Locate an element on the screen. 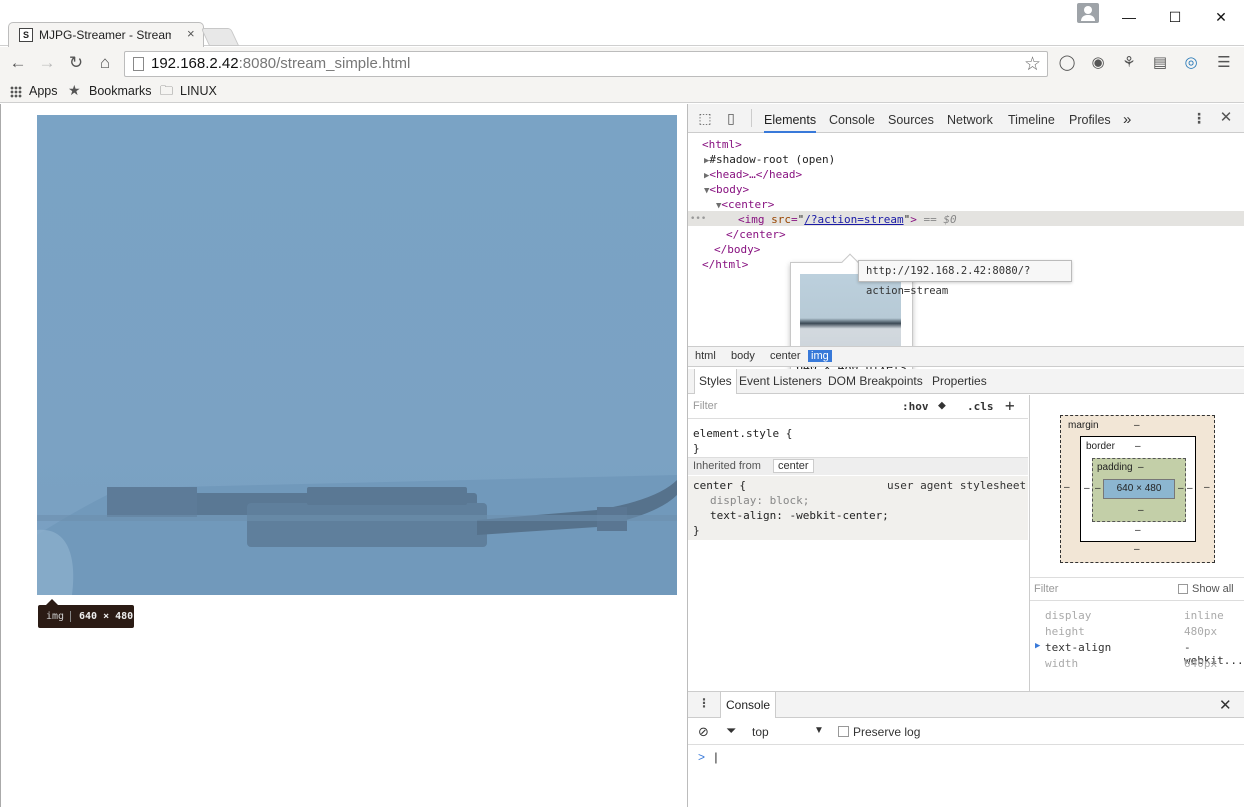  device-mode-icon: ▯ is located at coordinates (731, 118).